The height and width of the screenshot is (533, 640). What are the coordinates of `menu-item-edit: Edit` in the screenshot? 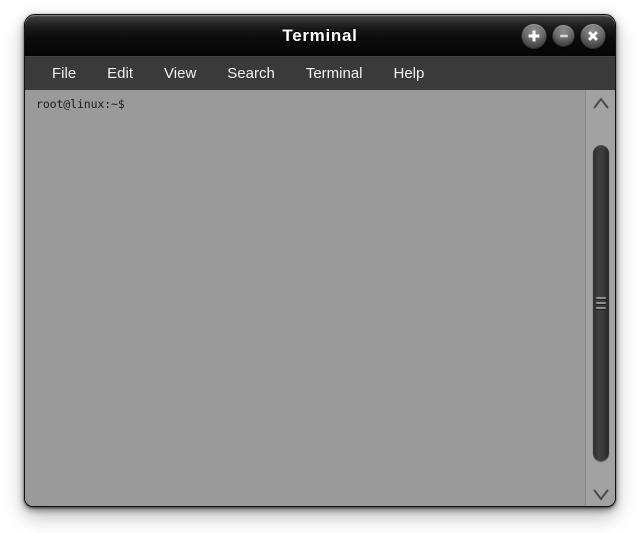 It's located at (120, 73).